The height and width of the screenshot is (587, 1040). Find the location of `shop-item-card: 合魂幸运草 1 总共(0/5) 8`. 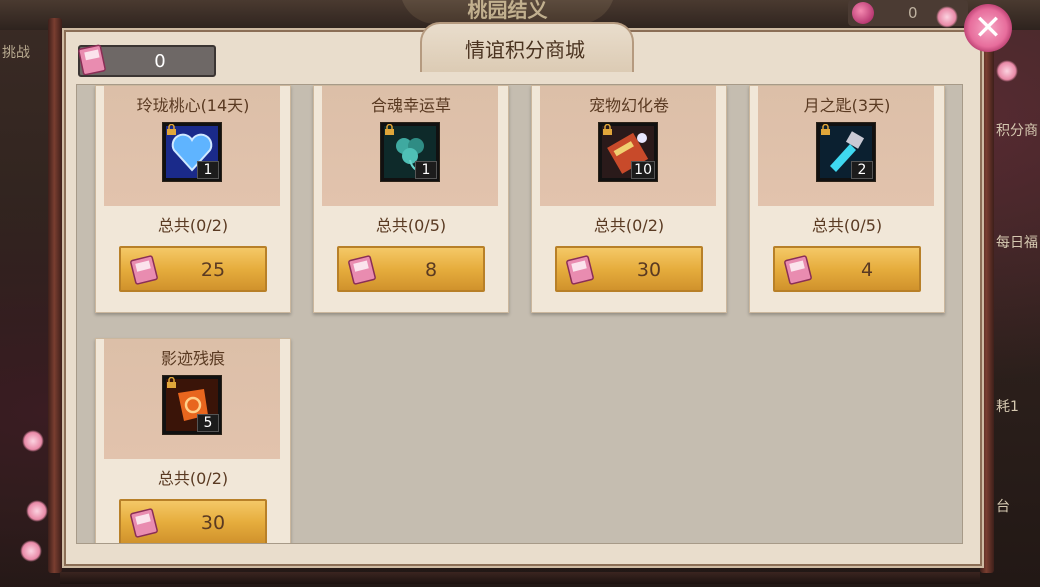

shop-item-card: 合魂幸运草 1 总共(0/5) 8 is located at coordinates (411, 199).